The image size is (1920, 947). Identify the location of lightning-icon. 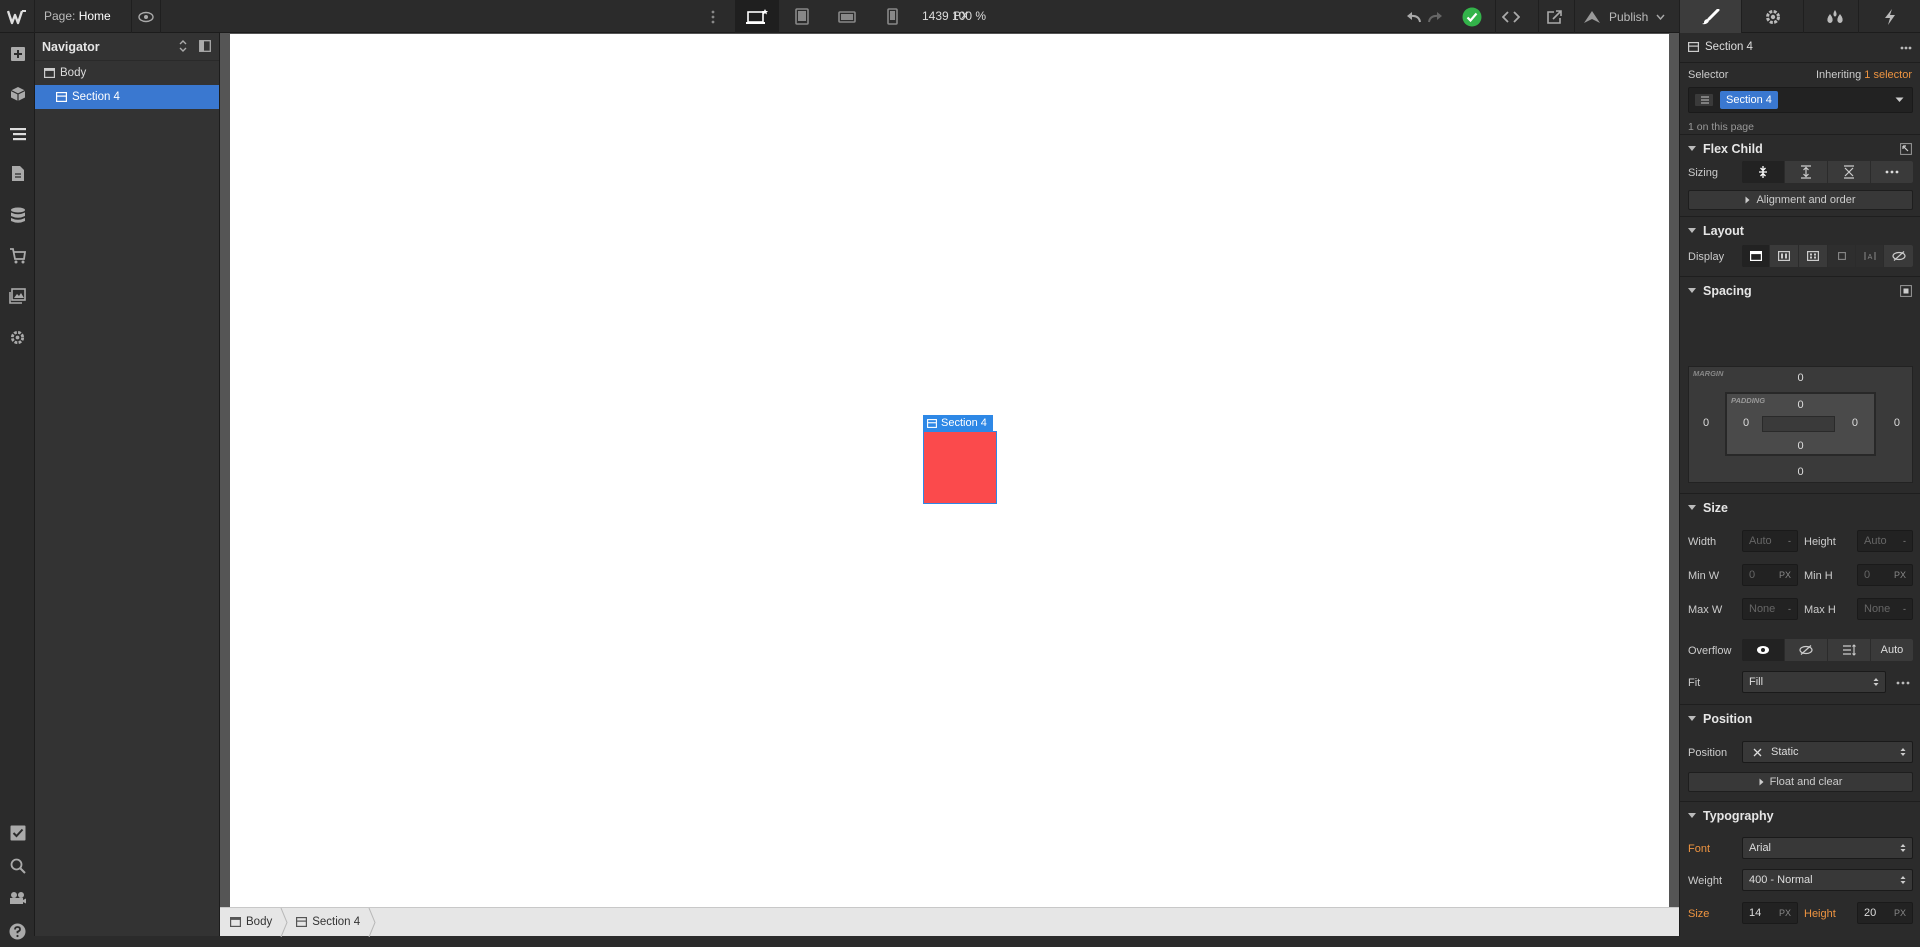
(1889, 16).